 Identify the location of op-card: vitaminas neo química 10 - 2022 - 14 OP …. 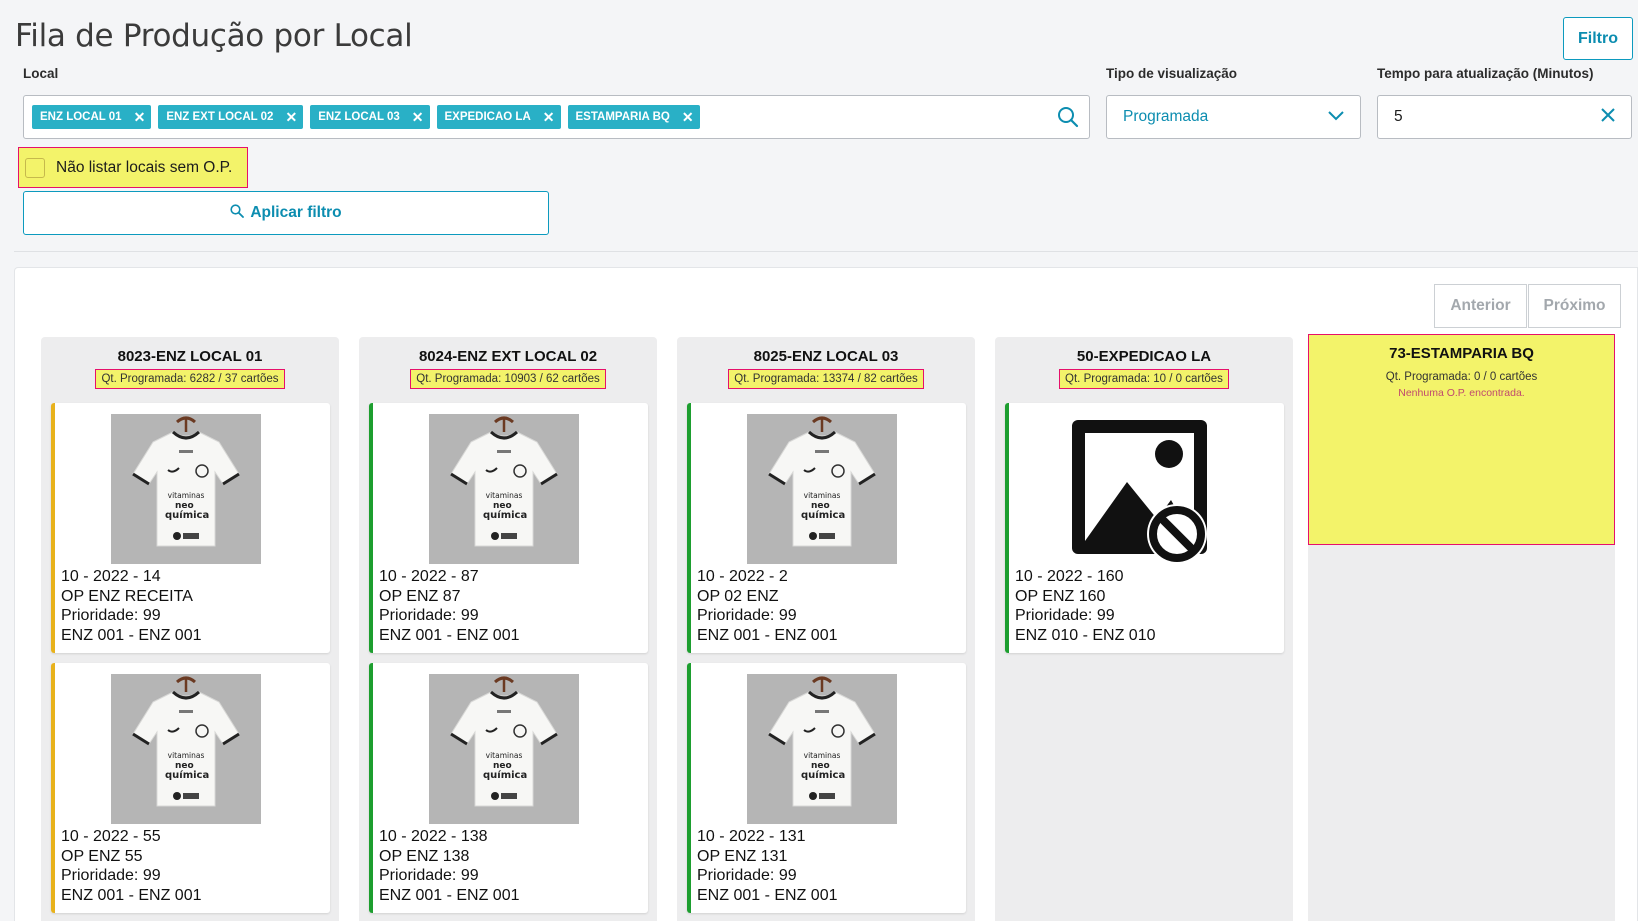
(190, 528).